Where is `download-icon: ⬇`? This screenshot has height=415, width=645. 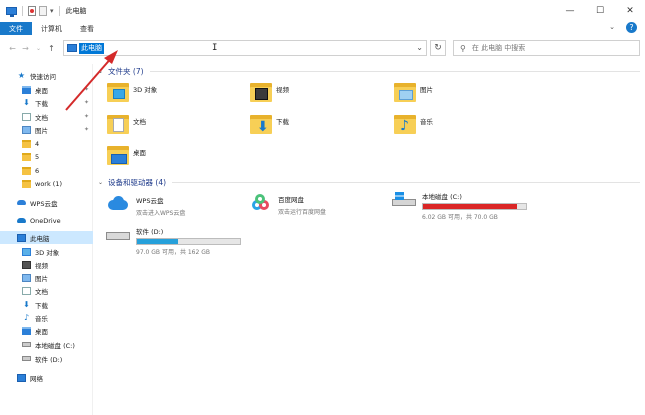 download-icon: ⬇ is located at coordinates (26, 102).